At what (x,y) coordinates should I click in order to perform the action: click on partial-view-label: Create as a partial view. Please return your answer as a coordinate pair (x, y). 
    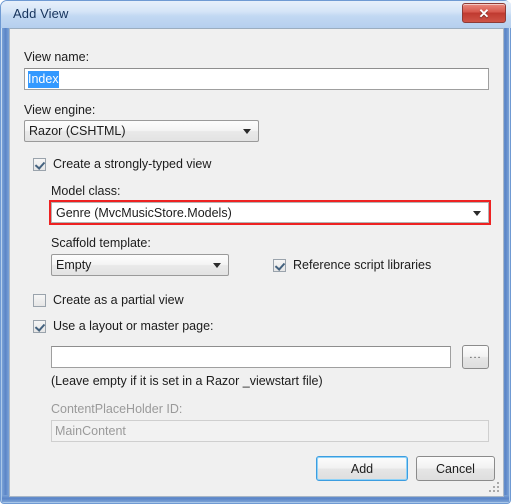
    Looking at the image, I should click on (118, 300).